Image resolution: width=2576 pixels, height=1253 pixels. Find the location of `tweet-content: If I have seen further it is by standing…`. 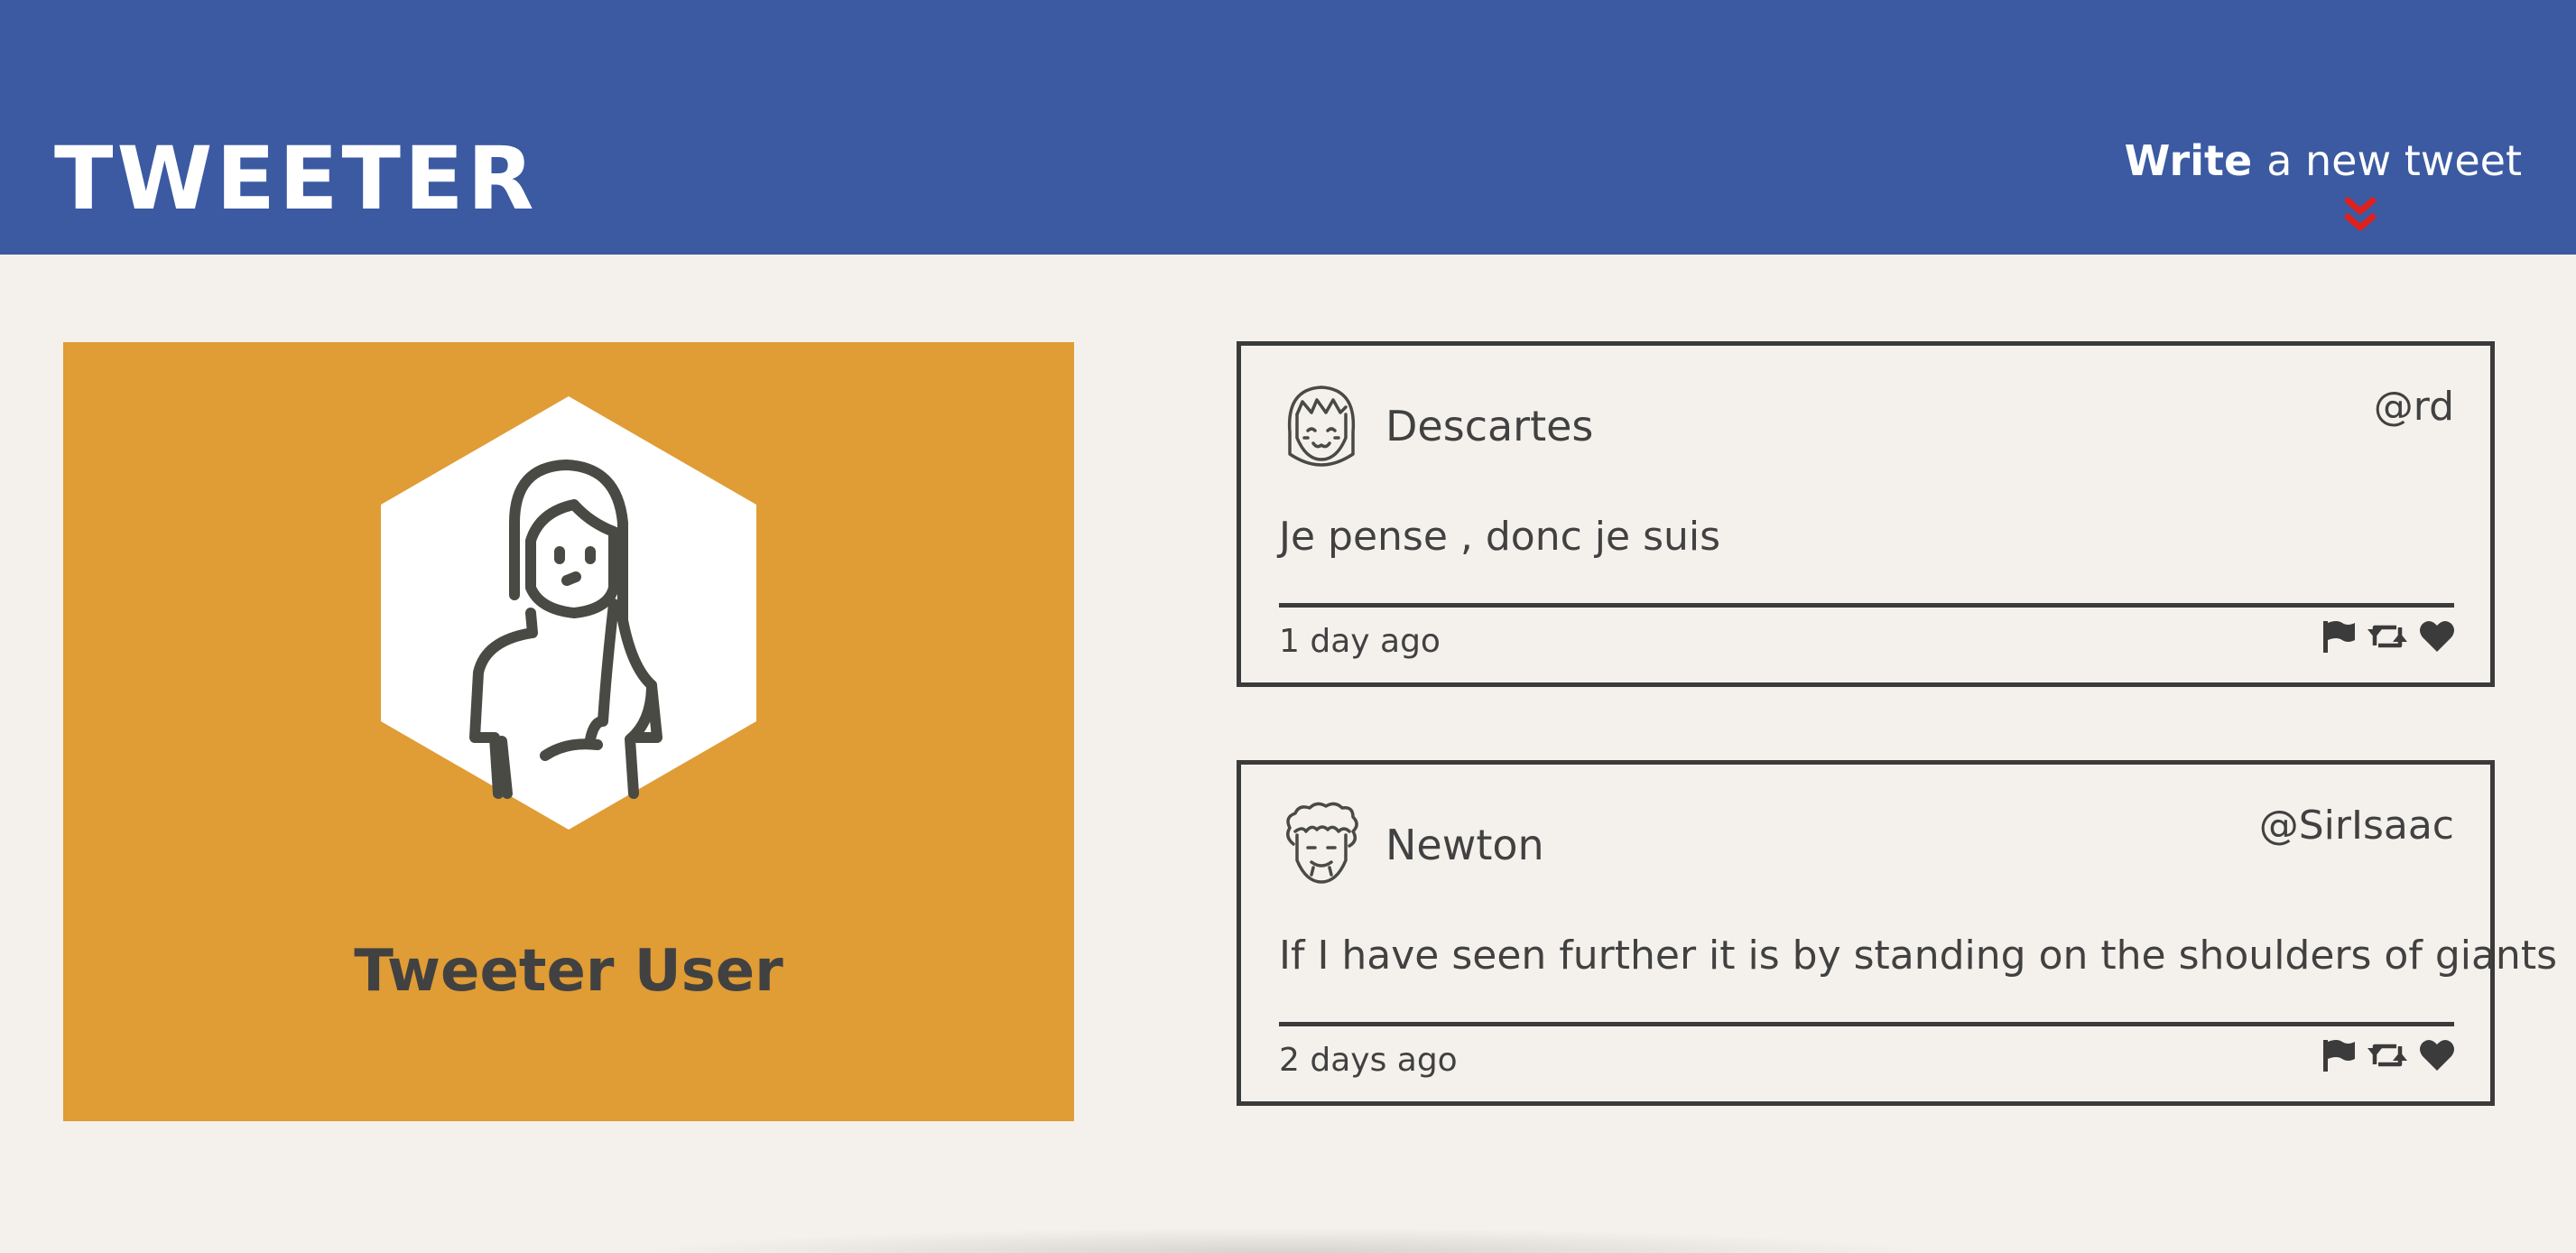

tweet-content: If I have seen further it is by standing… is located at coordinates (1918, 956).